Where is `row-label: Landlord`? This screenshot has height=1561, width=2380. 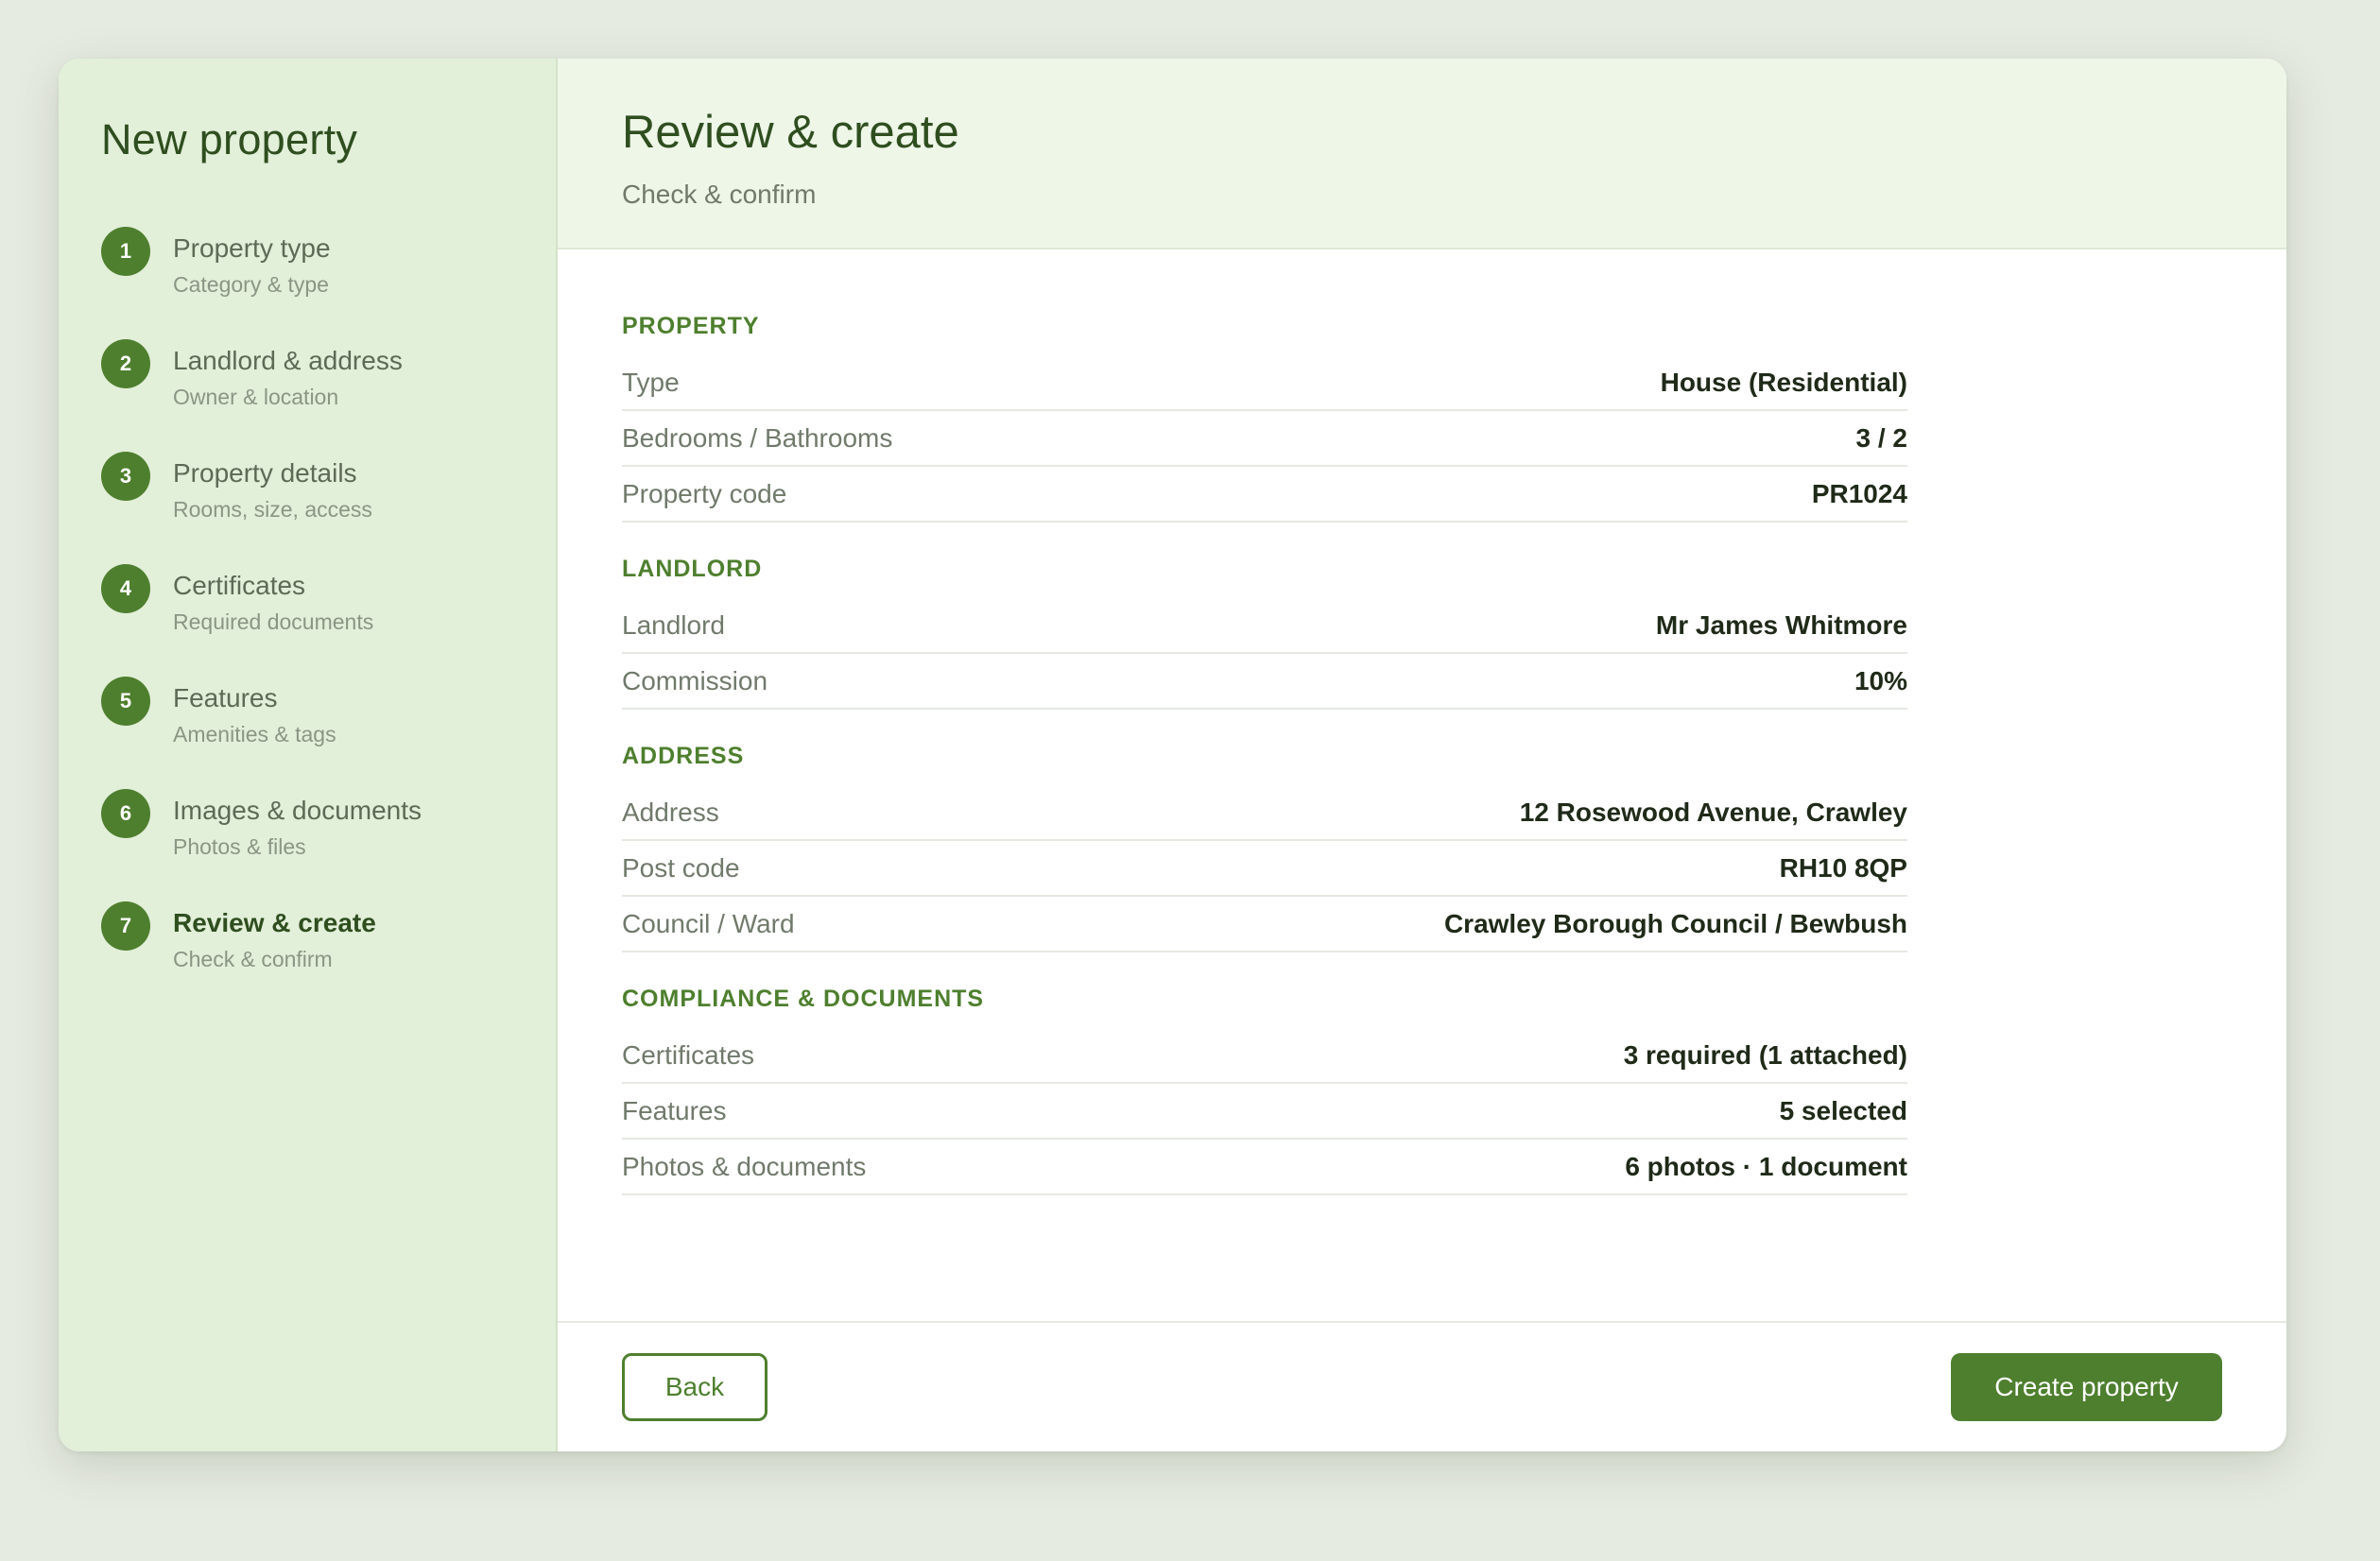
row-label: Landlord is located at coordinates (674, 624).